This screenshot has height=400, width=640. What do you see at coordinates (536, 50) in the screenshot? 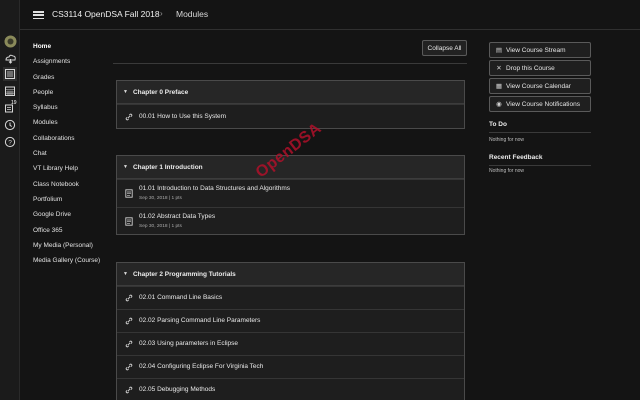
I see `button-label: View Course Stream` at bounding box center [536, 50].